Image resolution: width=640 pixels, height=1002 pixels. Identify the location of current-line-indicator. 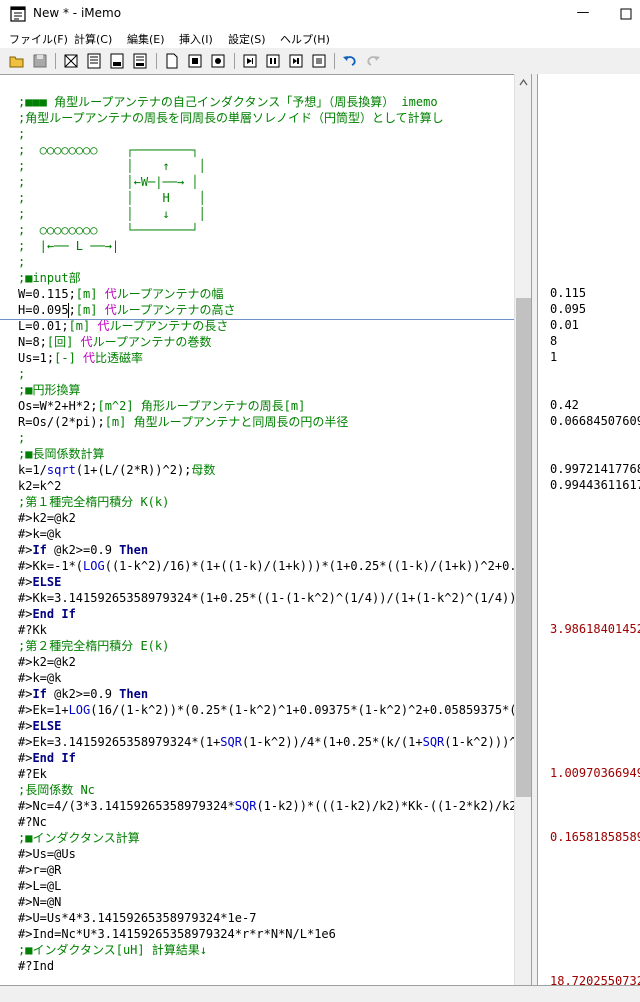
(257, 319).